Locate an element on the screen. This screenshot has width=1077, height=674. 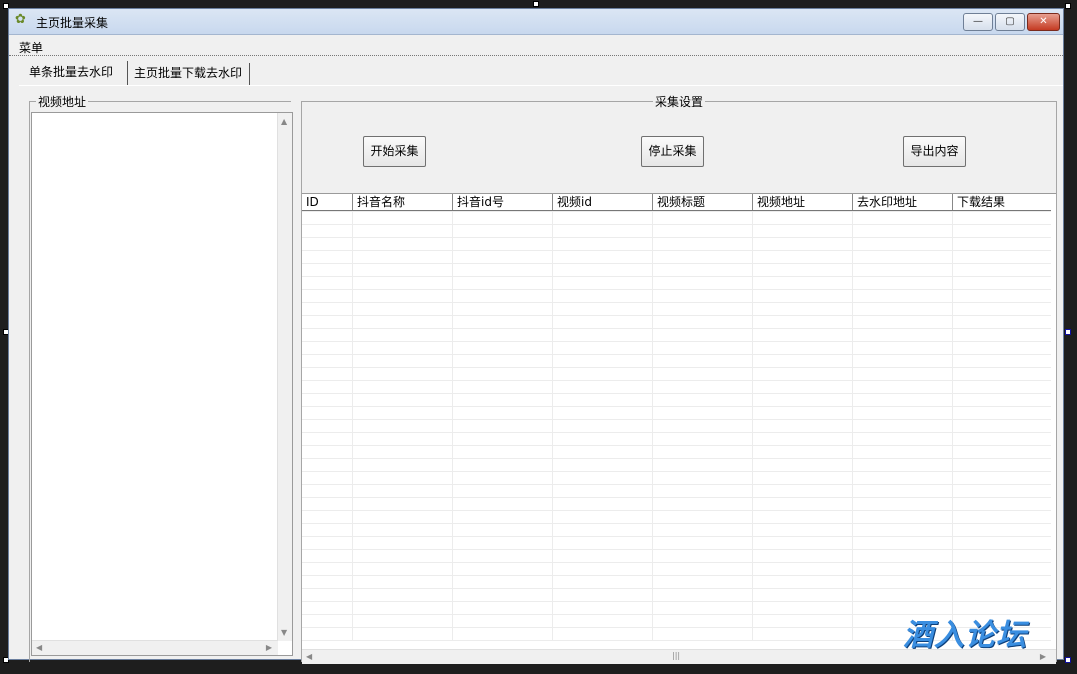
table-header: ID 抖音名称 抖音id号 视频id 视频标题 视频地址 去水印地址 下载结果 is located at coordinates (676, 203).